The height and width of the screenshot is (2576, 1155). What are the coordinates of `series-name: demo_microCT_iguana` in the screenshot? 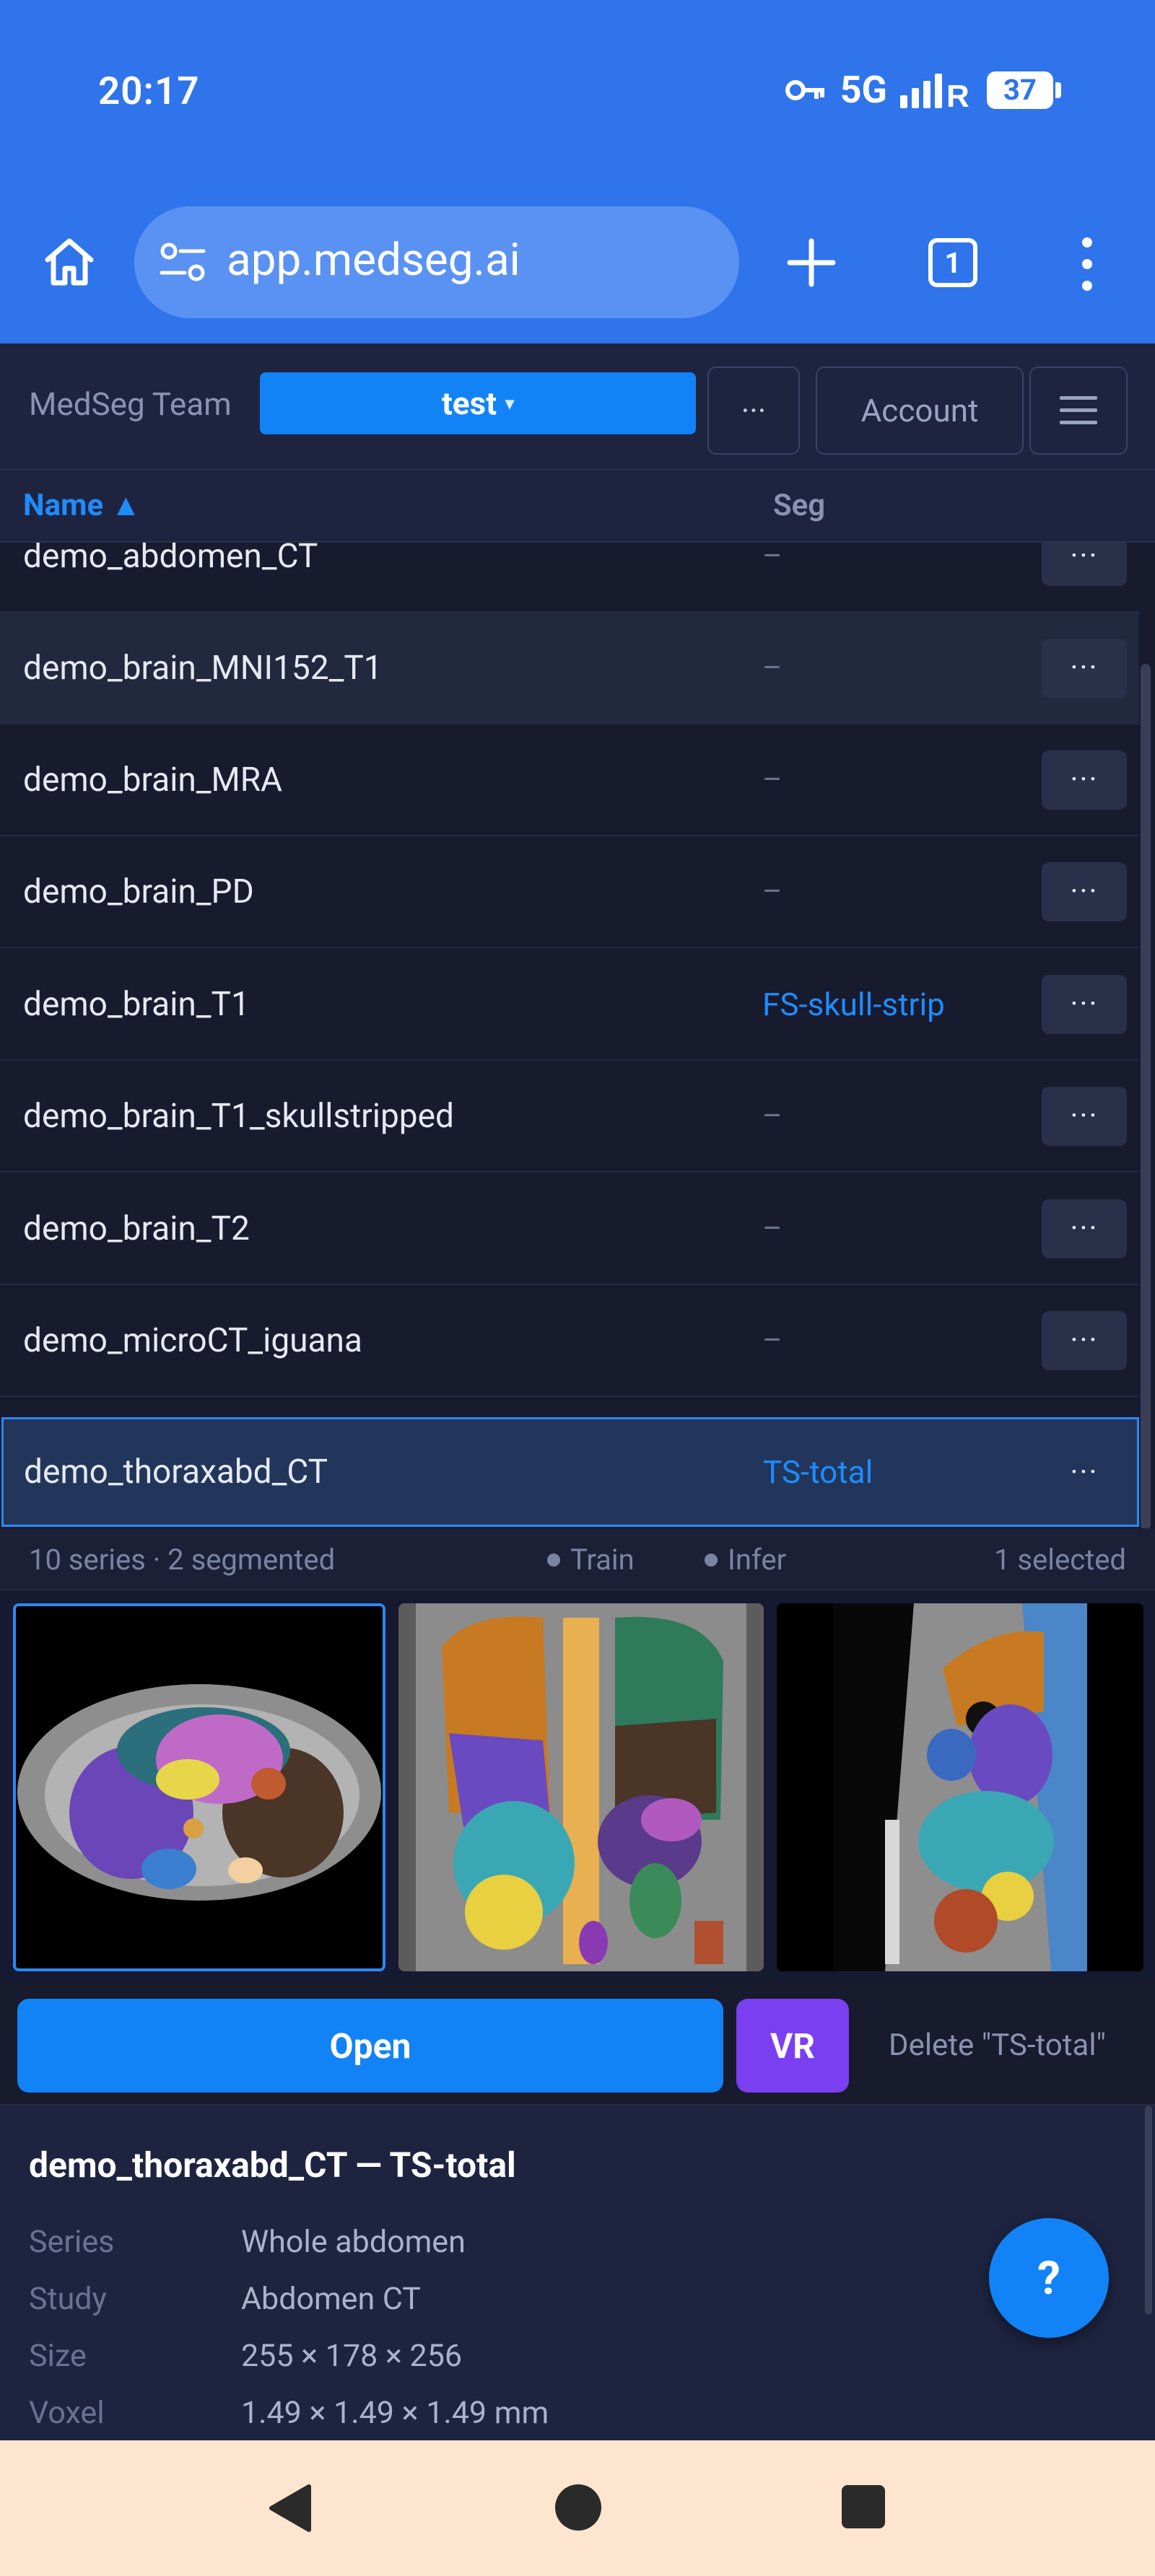 It's located at (192, 1340).